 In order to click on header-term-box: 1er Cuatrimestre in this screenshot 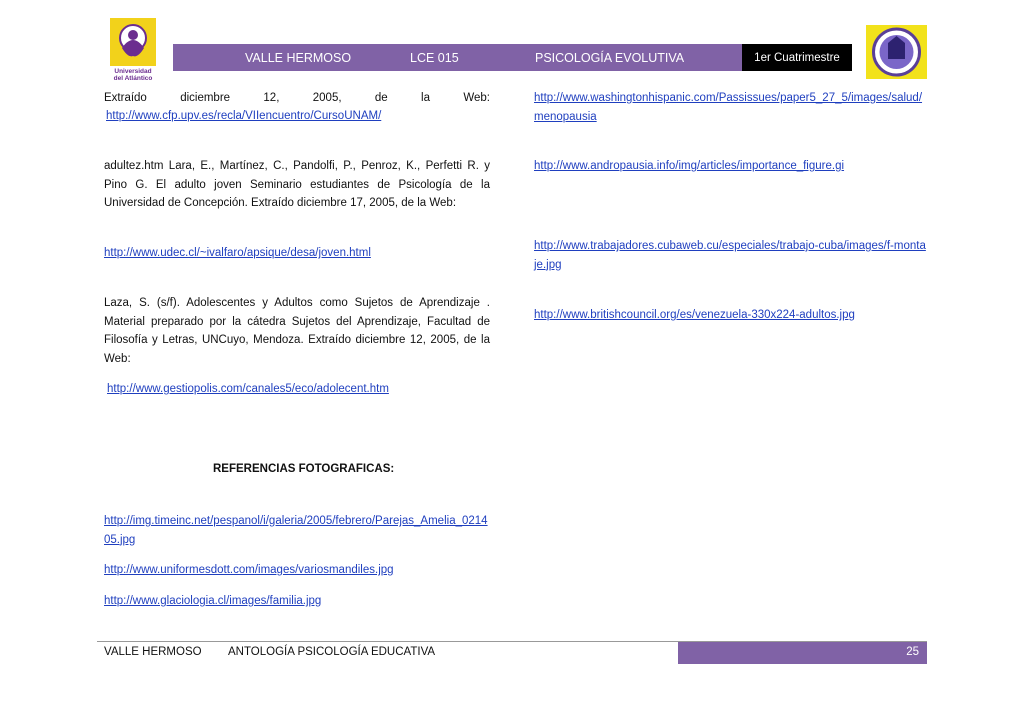, I will do `click(797, 57)`.